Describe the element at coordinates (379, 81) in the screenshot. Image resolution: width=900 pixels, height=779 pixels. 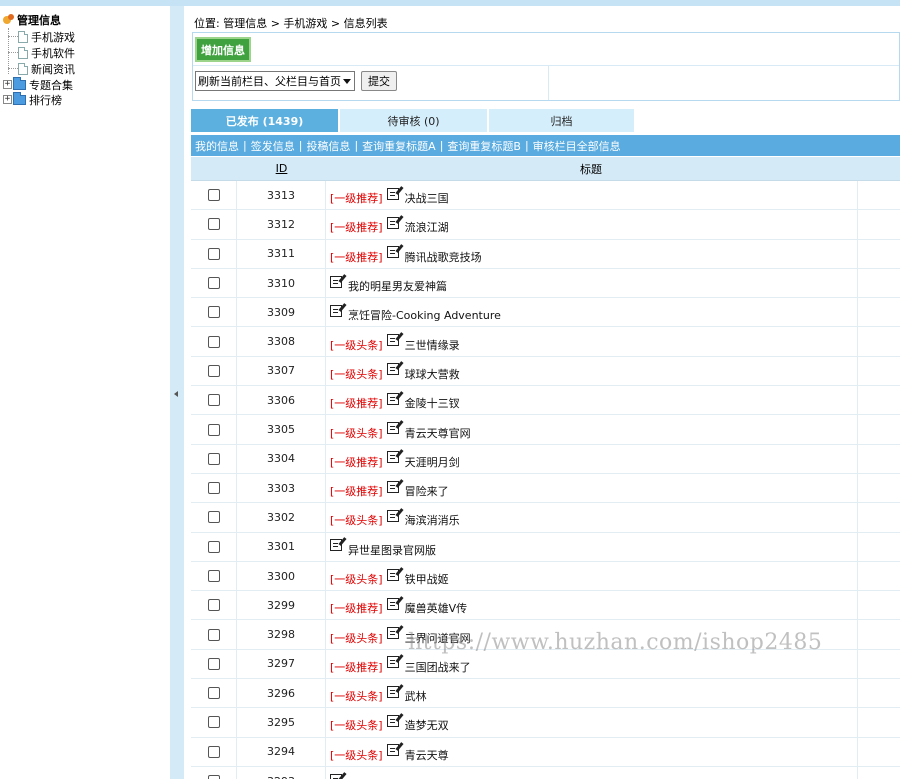
I see `submit-button: 提交` at that location.